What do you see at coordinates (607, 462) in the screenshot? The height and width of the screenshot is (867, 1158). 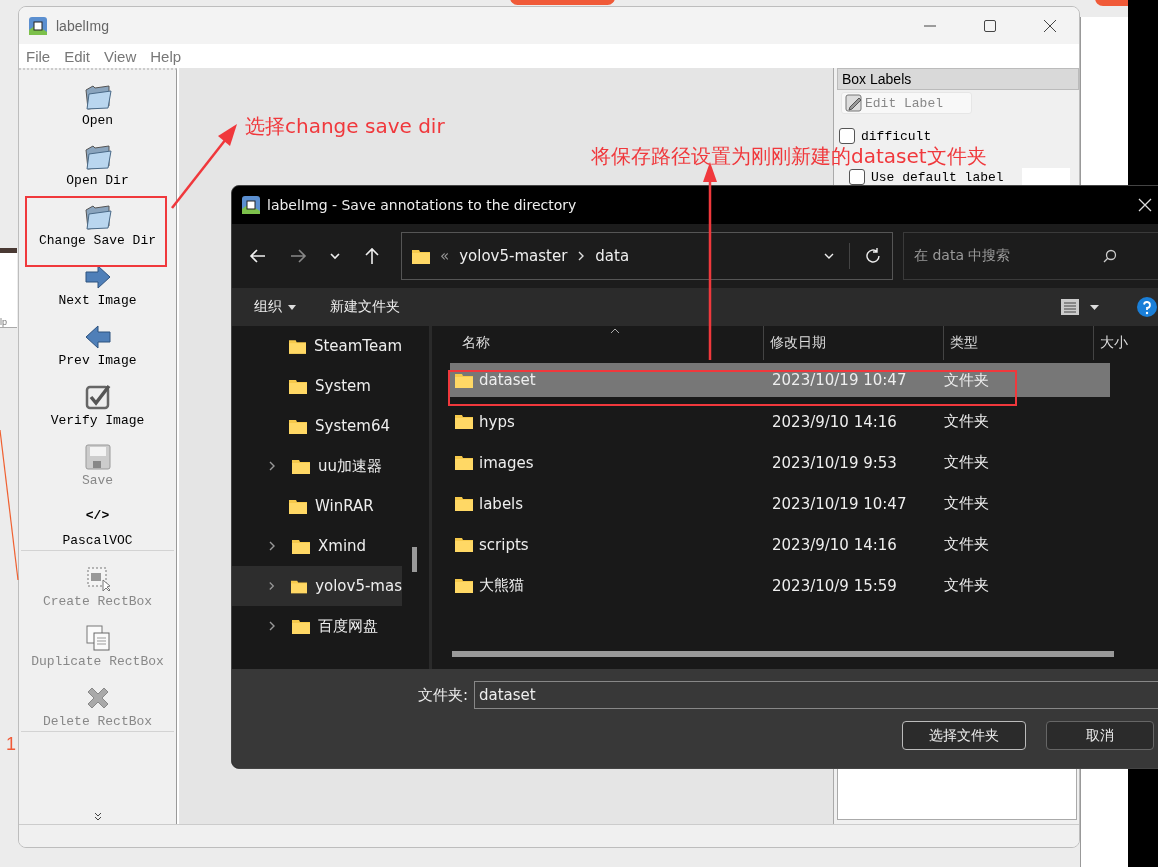 I see `file-name: images` at bounding box center [607, 462].